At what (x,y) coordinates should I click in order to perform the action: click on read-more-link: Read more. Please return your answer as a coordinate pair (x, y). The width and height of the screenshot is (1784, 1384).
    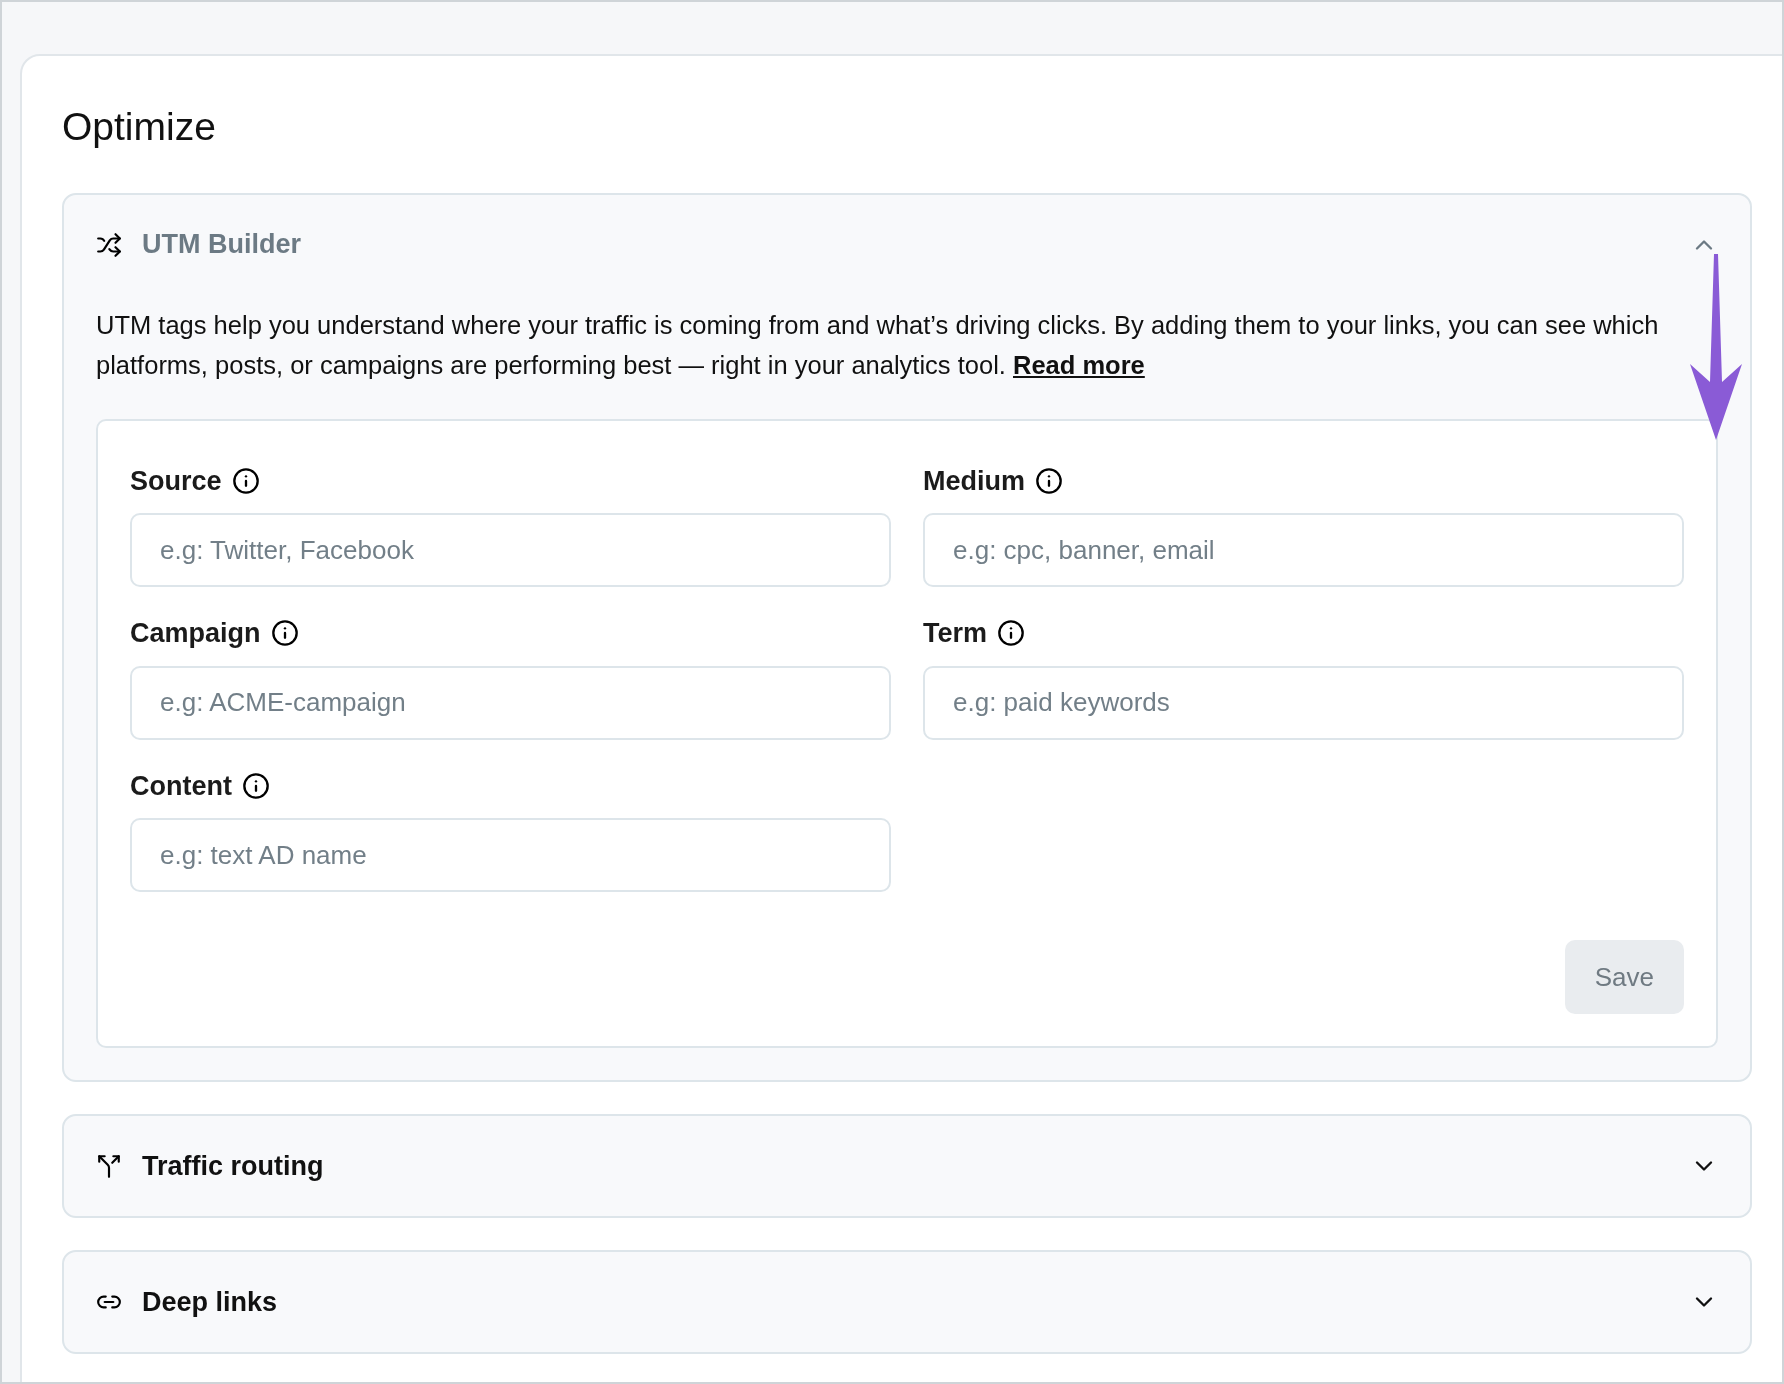
    Looking at the image, I should click on (1079, 364).